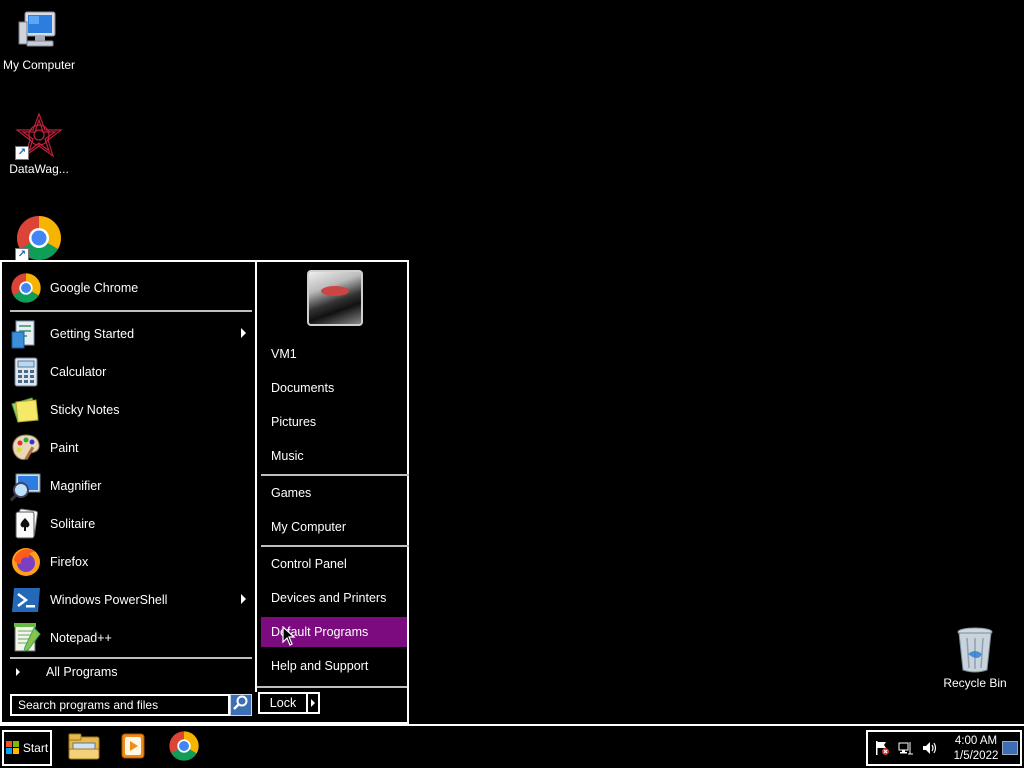  Describe the element at coordinates (120, 705) in the screenshot. I see `search-input` at that location.